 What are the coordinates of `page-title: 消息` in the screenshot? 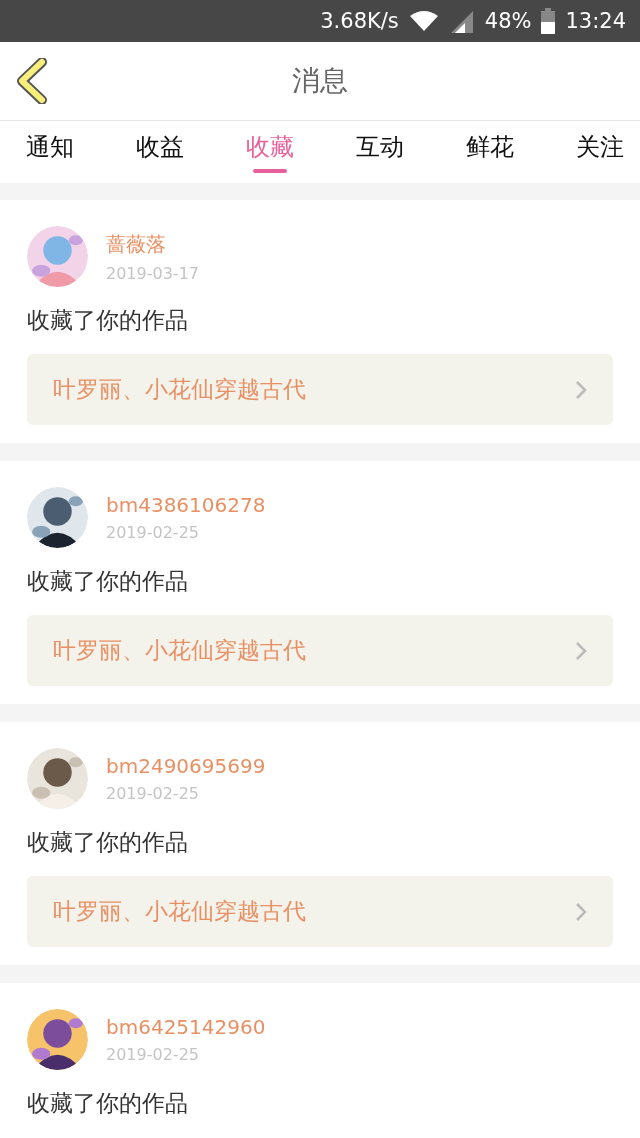 It's located at (320, 81).